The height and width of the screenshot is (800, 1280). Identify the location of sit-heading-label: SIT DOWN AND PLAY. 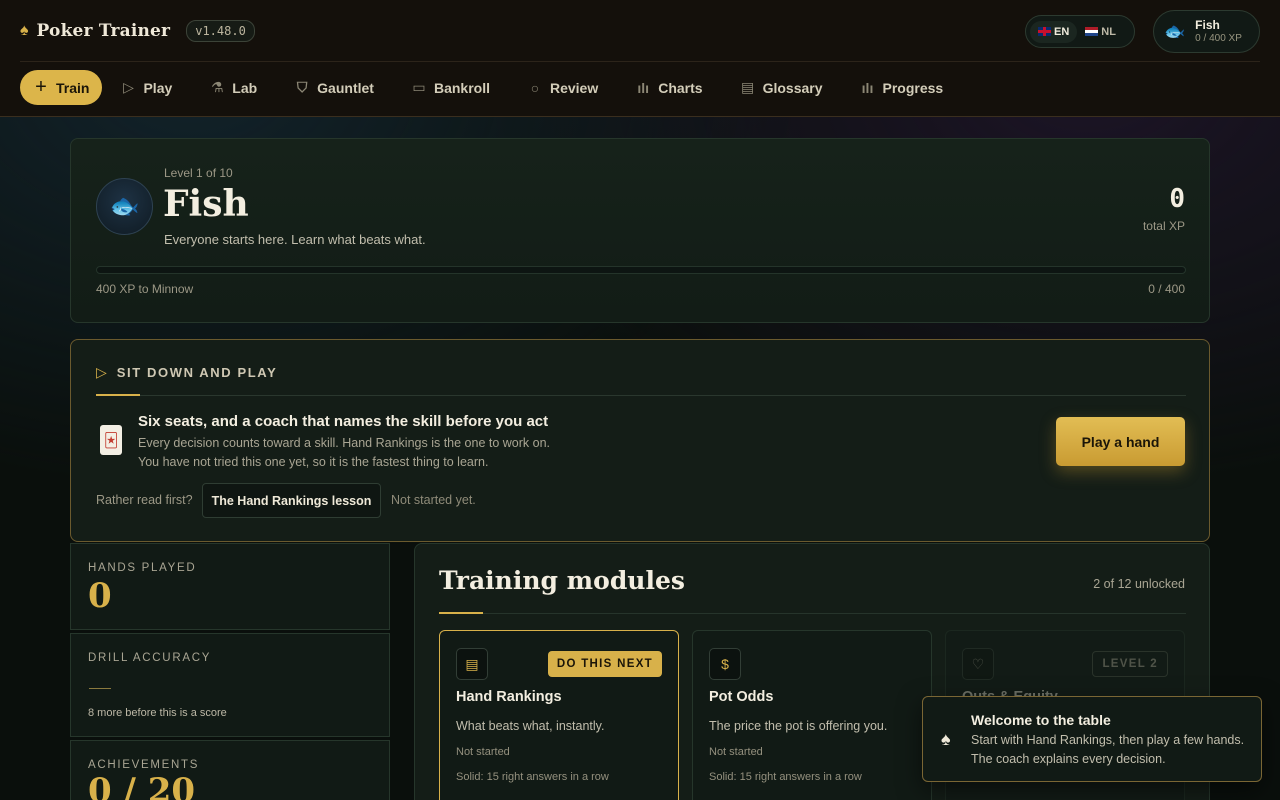
(197, 372).